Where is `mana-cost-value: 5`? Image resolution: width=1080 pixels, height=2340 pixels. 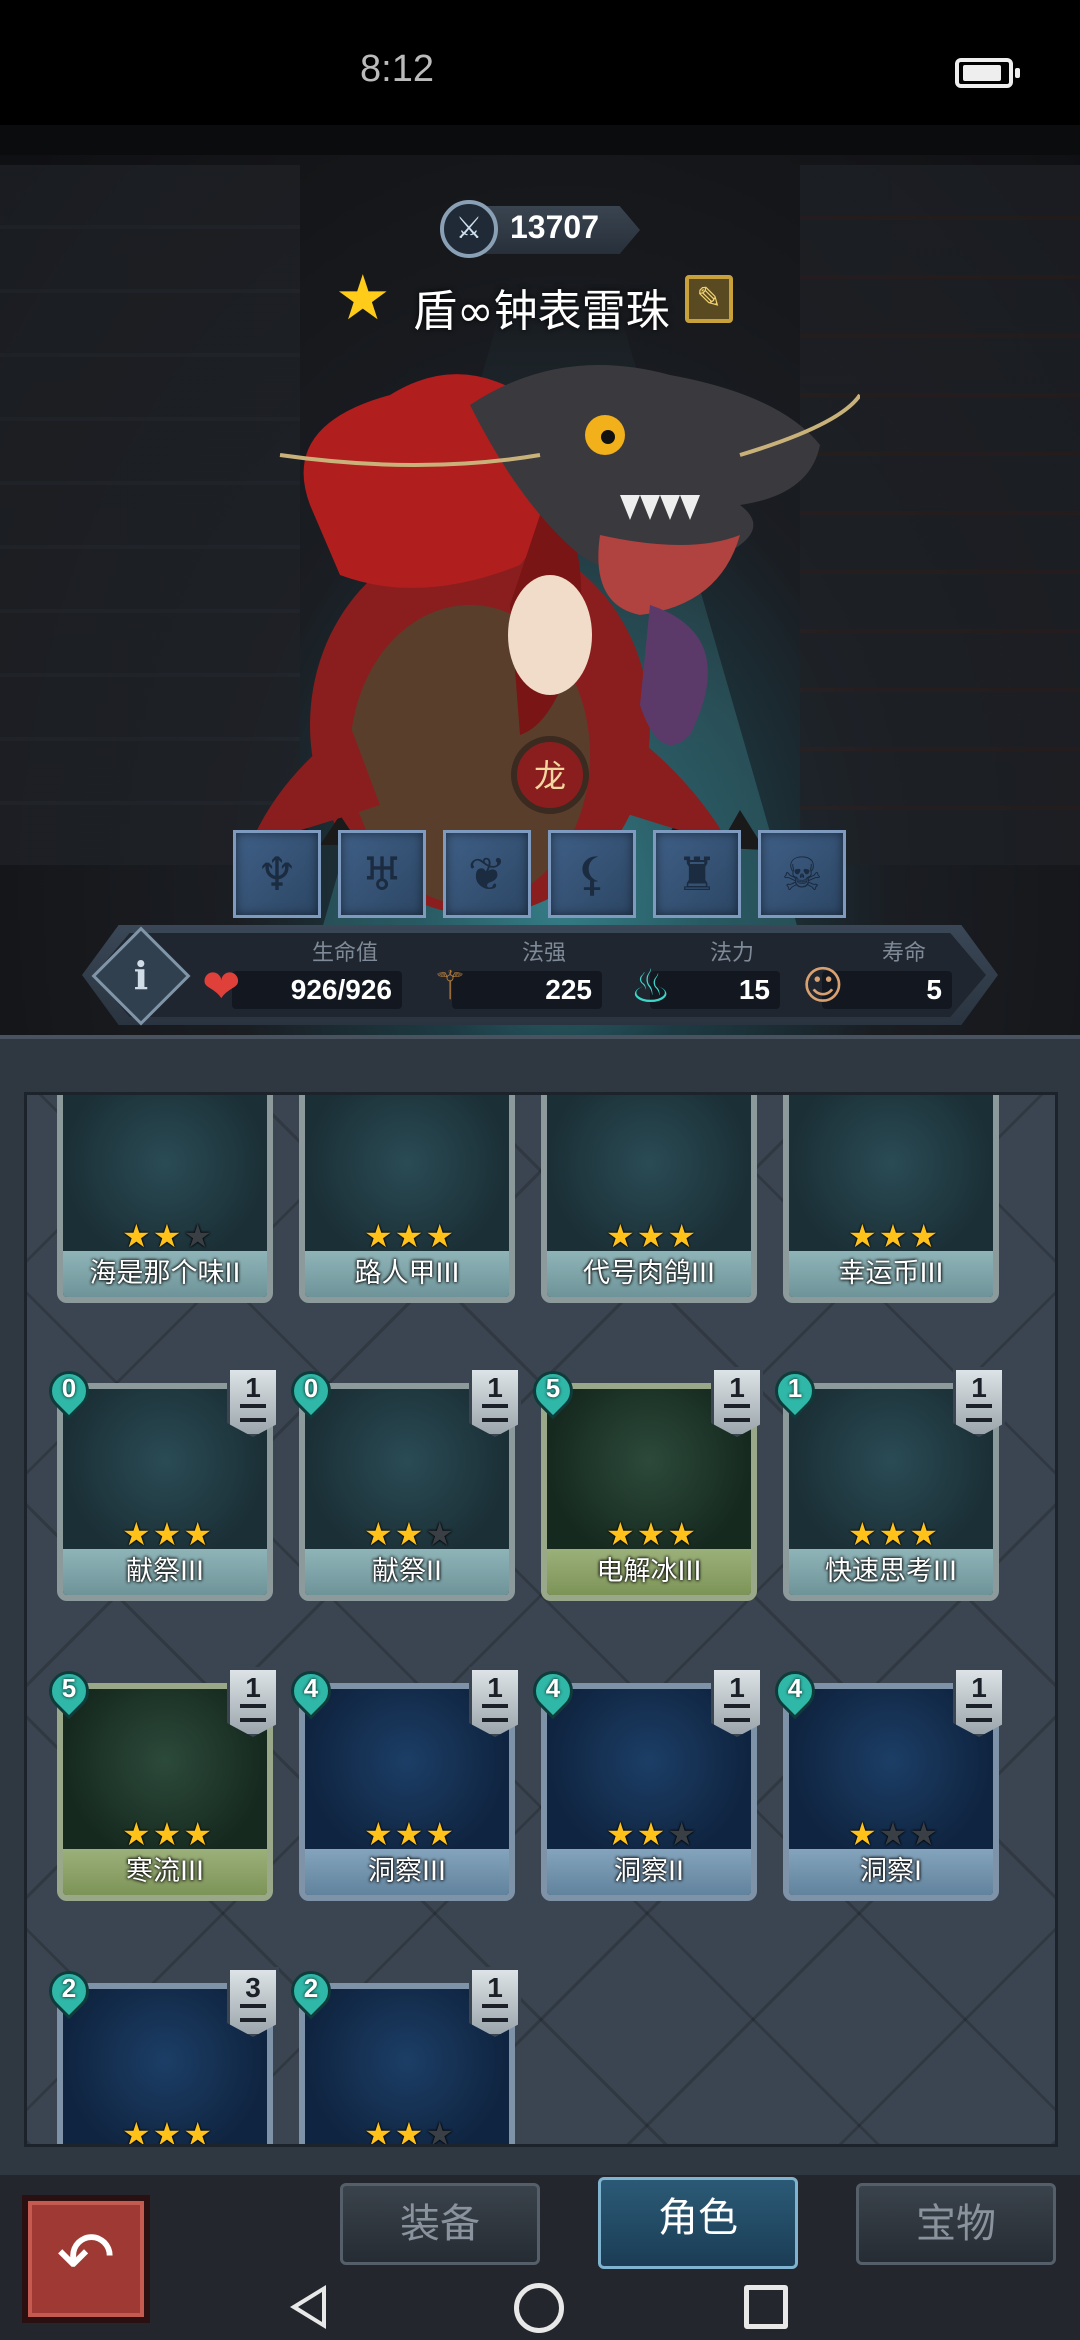 mana-cost-value: 5 is located at coordinates (69, 1688).